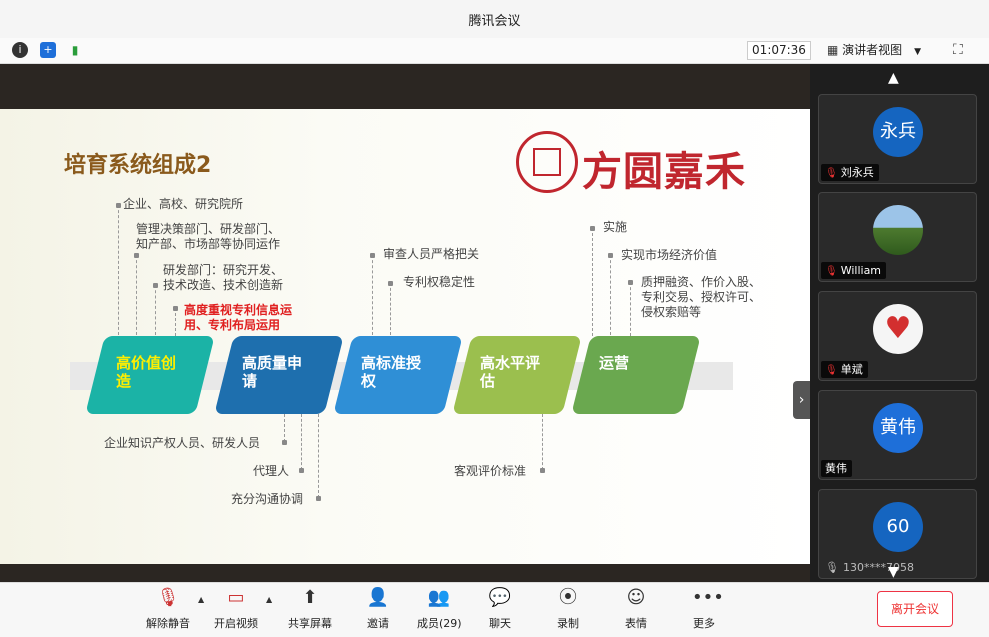  What do you see at coordinates (208, 229) in the screenshot?
I see `note-top: 管理决策部门、研发部门、` at bounding box center [208, 229].